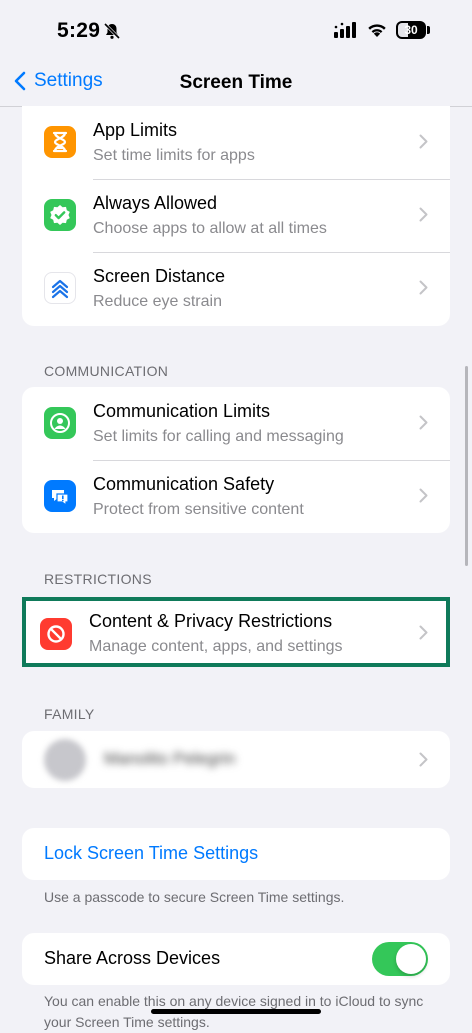 The image size is (472, 1033). What do you see at coordinates (132, 958) in the screenshot?
I see `share-across-devices-label: Share Across Devices` at bounding box center [132, 958].